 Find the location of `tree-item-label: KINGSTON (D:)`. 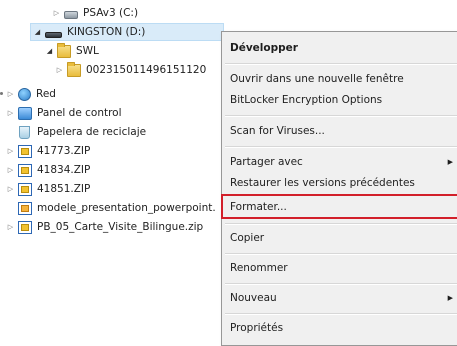

tree-item-label: KINGSTON (D:) is located at coordinates (106, 32).